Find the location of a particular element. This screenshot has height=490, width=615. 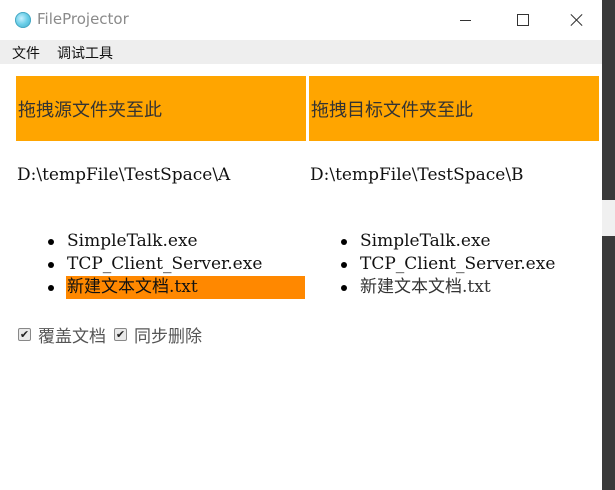

target-drop-label: 拖拽目标文件夹至此 is located at coordinates (392, 110).